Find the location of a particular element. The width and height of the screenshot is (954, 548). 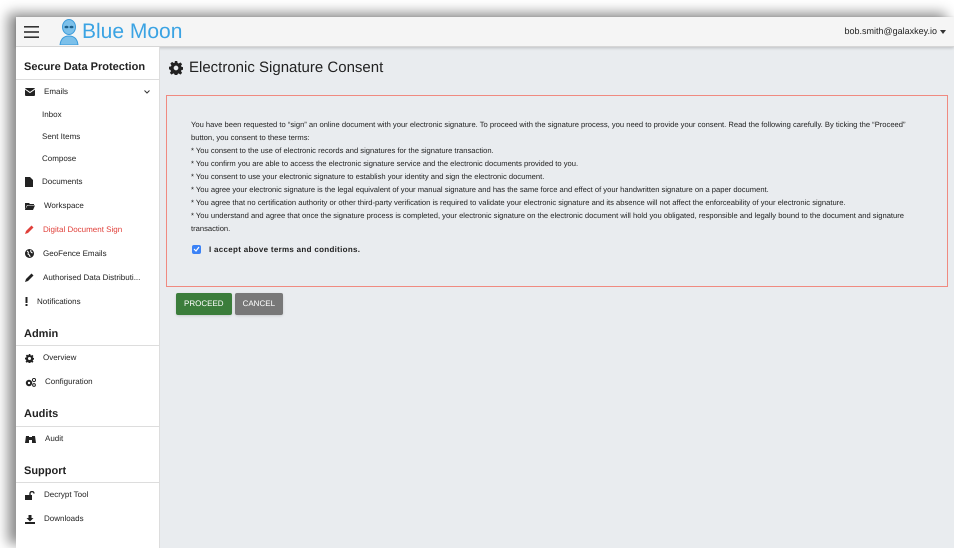

gear-icon is located at coordinates (176, 68).